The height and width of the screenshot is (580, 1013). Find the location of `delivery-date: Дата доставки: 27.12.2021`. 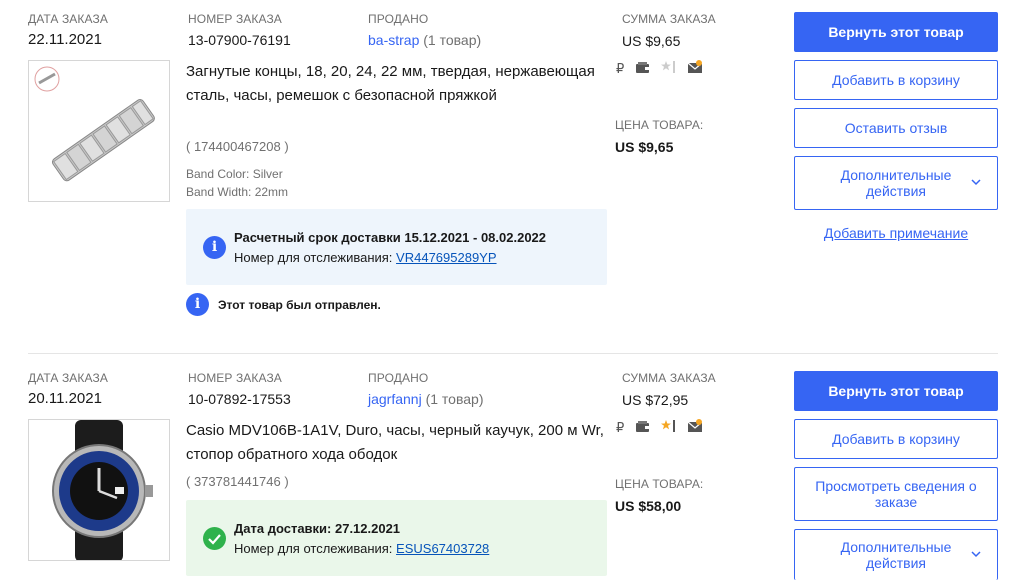

delivery-date: Дата доставки: 27.12.2021 is located at coordinates (317, 528).